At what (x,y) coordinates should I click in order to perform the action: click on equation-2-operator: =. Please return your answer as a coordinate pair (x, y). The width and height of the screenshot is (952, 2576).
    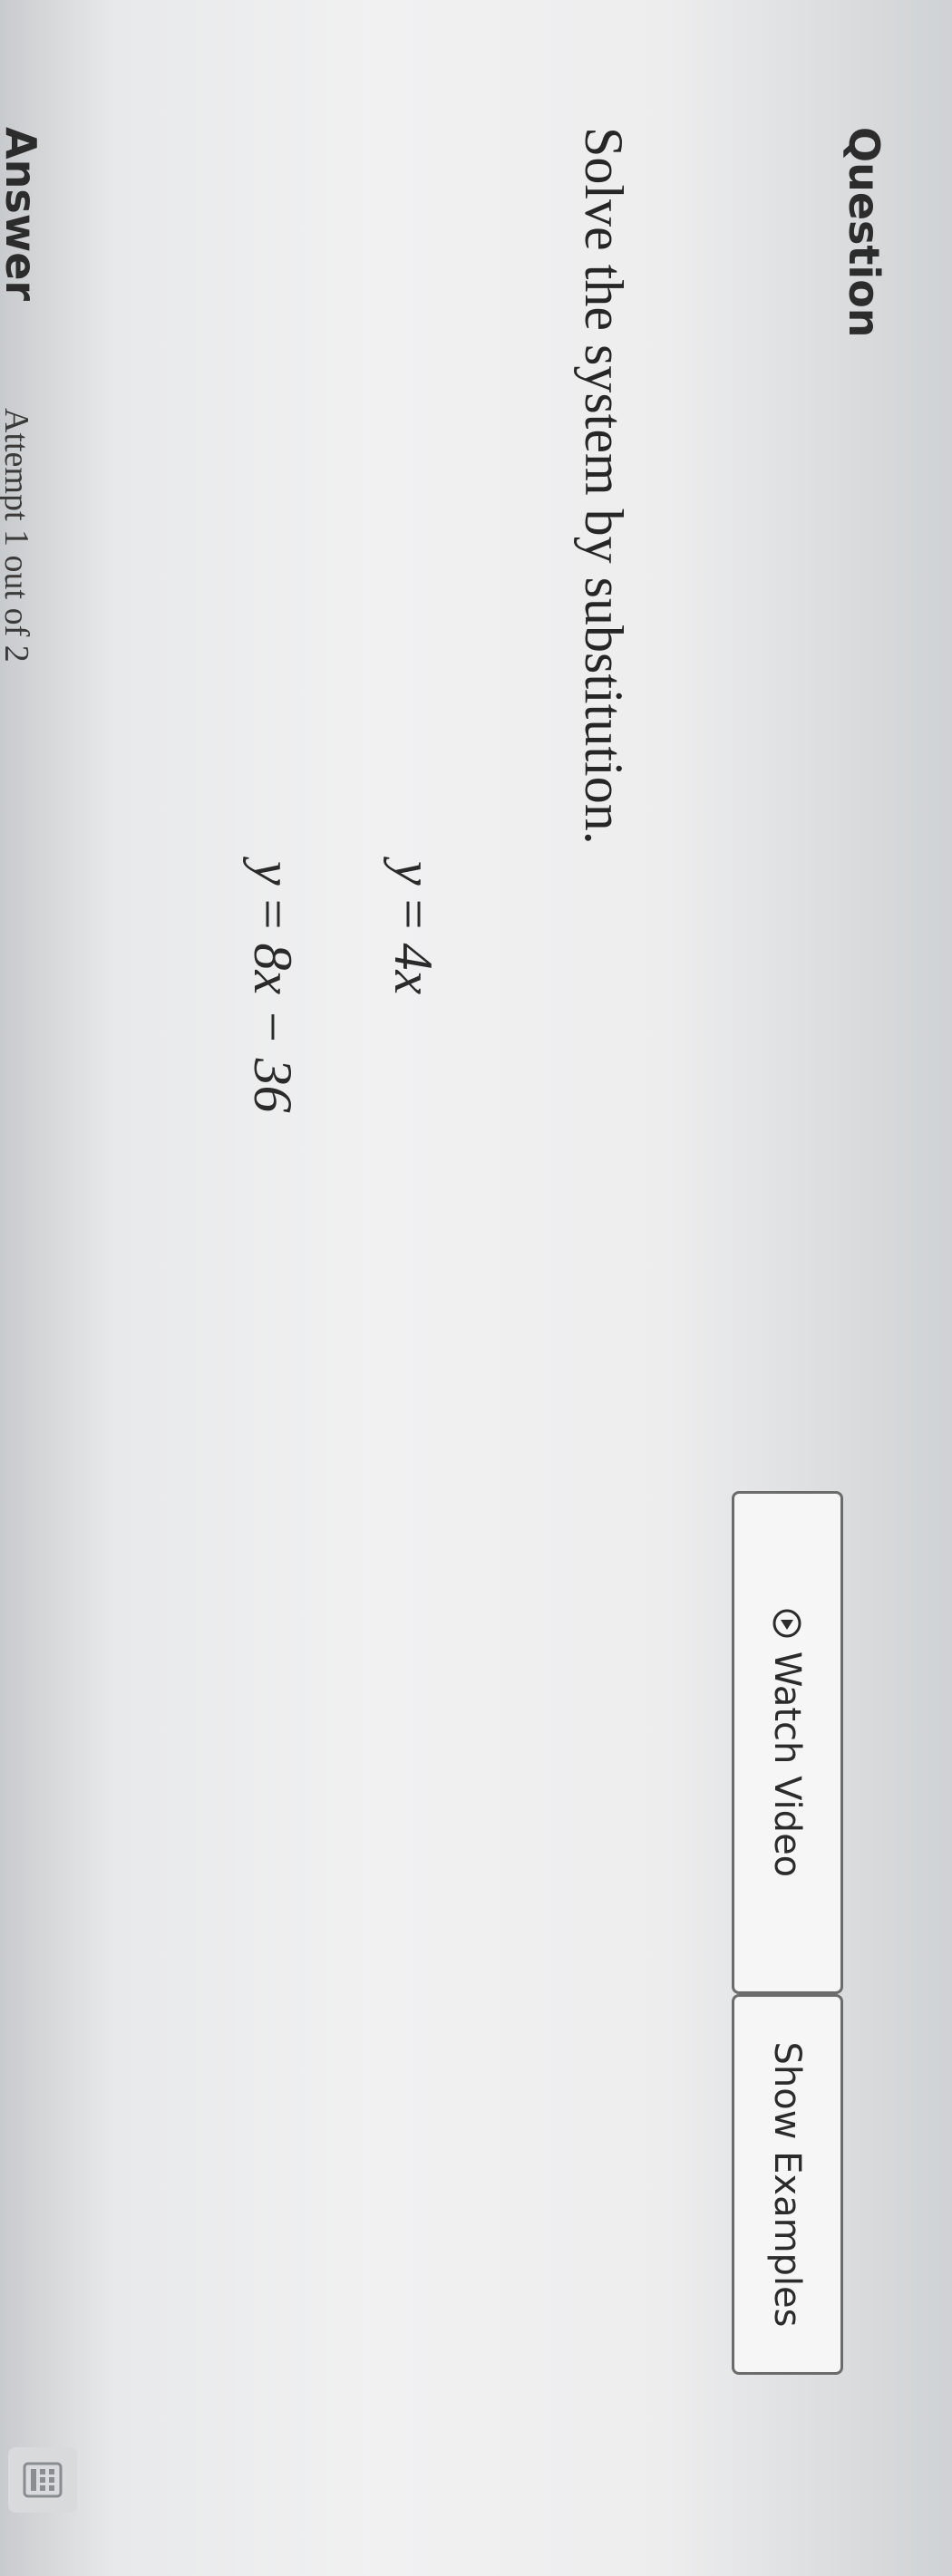
    Looking at the image, I should click on (273, 914).